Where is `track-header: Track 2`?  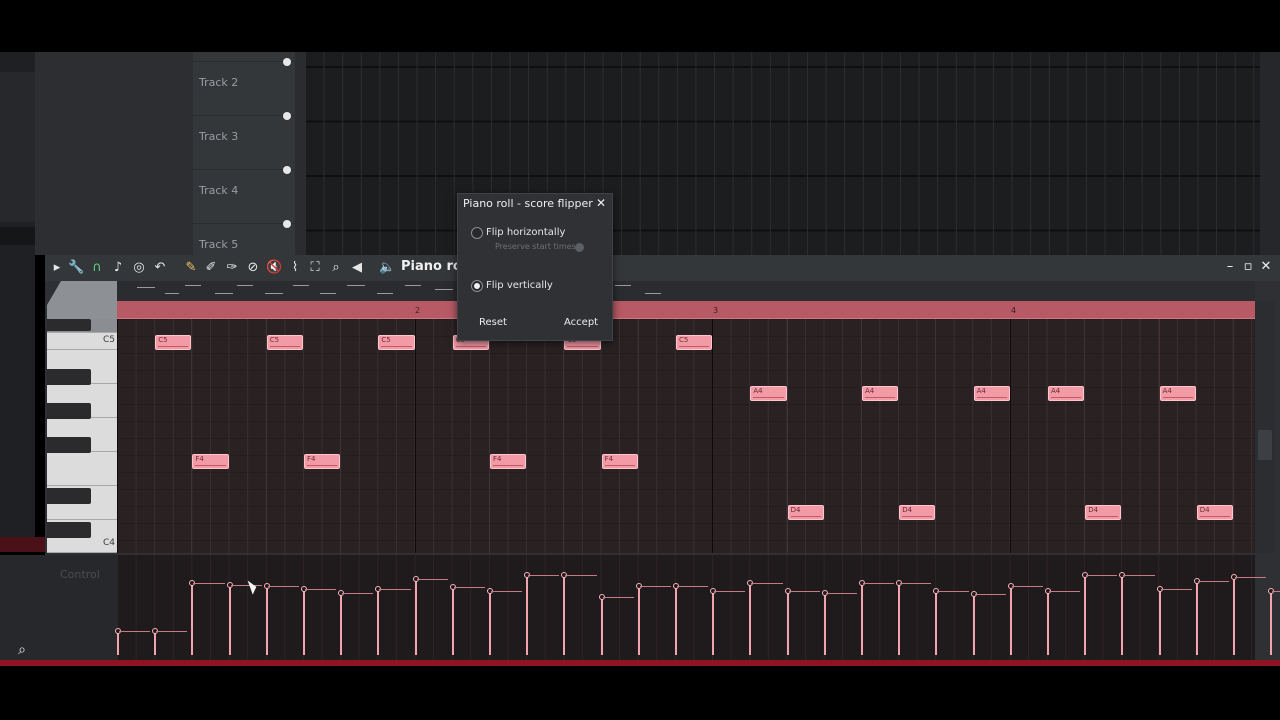
track-header: Track 2 is located at coordinates (244, 91).